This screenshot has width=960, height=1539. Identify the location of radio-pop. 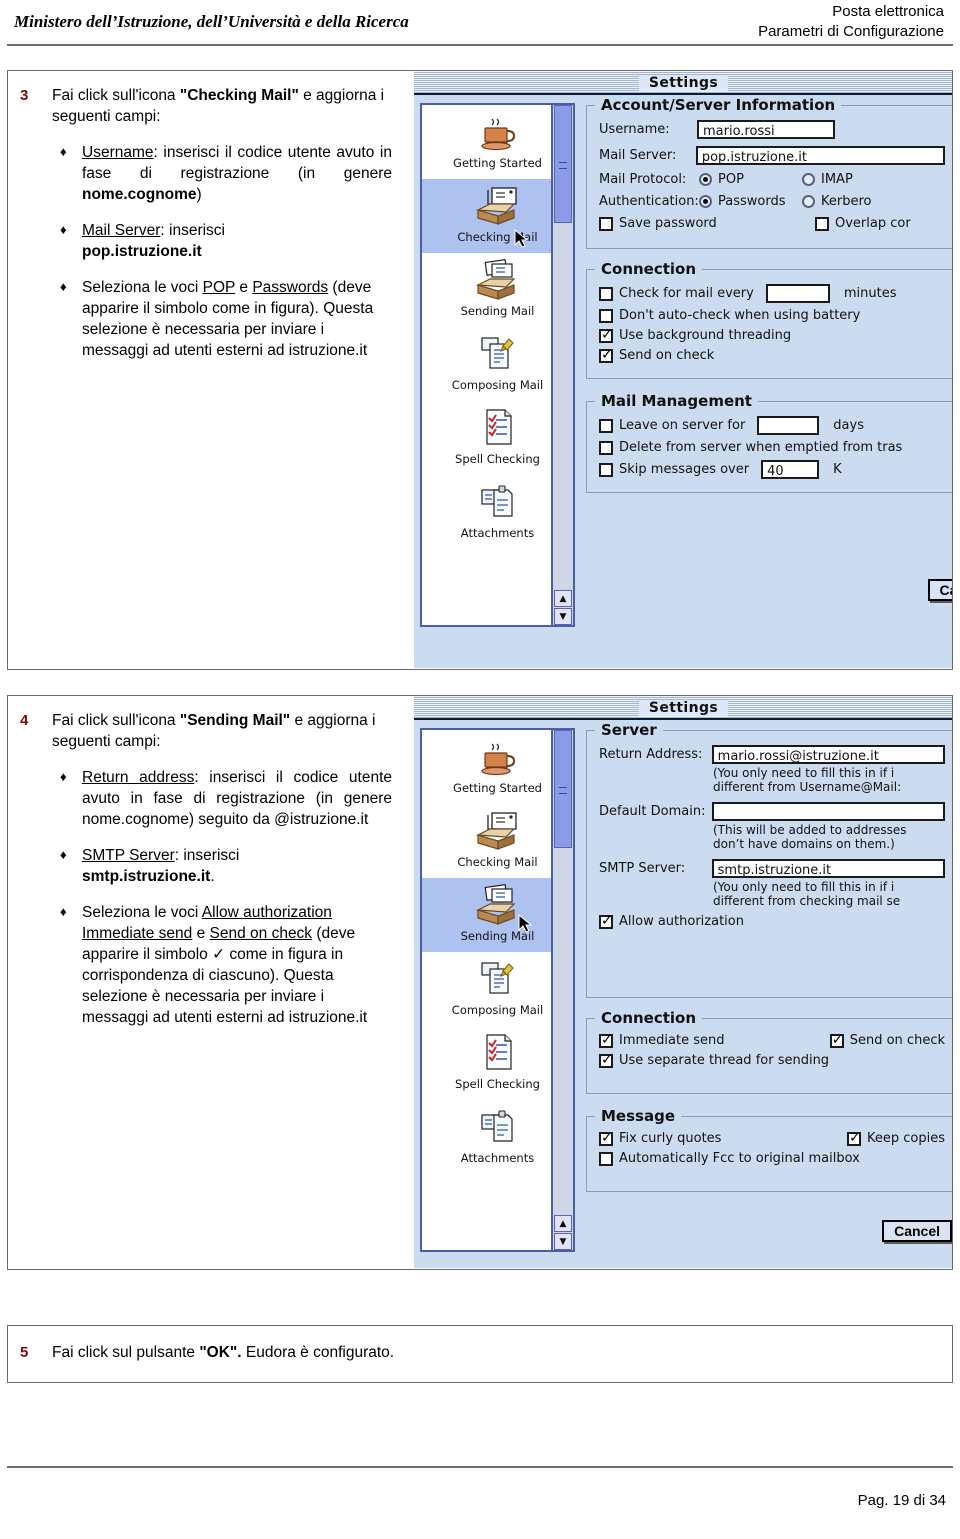
(705, 179).